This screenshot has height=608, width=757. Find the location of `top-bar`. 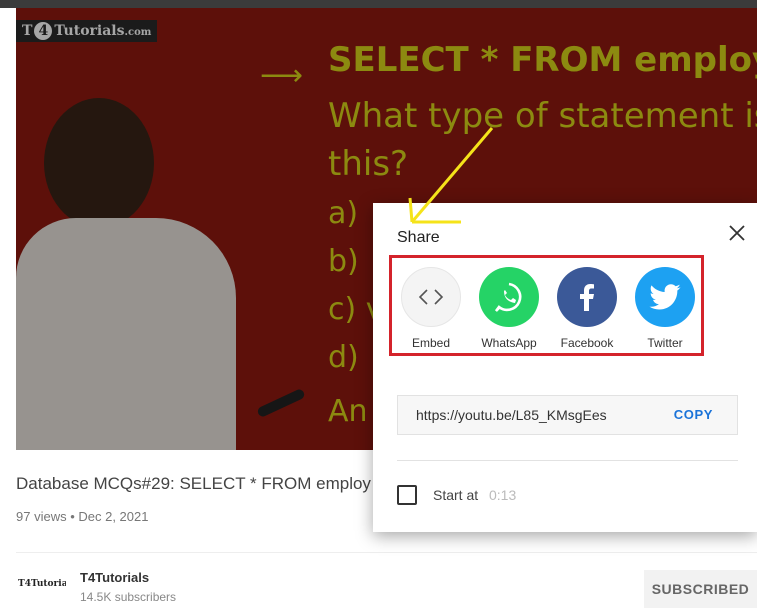

top-bar is located at coordinates (378, 4).